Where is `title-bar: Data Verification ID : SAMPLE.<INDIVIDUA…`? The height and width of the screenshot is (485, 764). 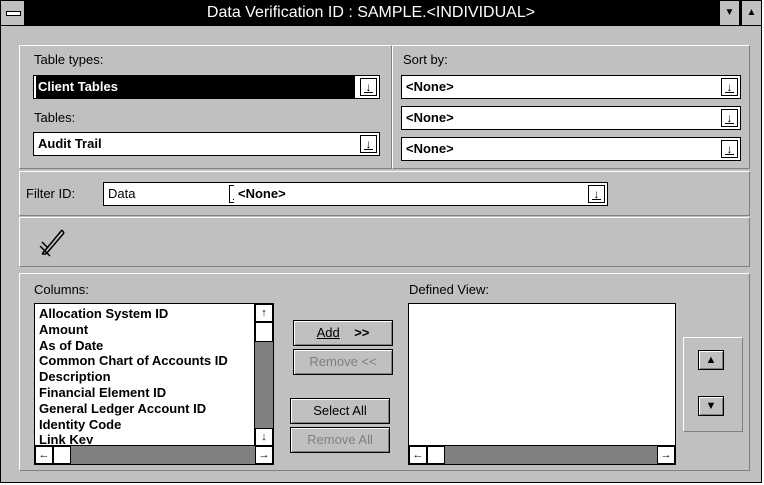 title-bar: Data Verification ID : SAMPLE.<INDIVIDUA… is located at coordinates (381, 13).